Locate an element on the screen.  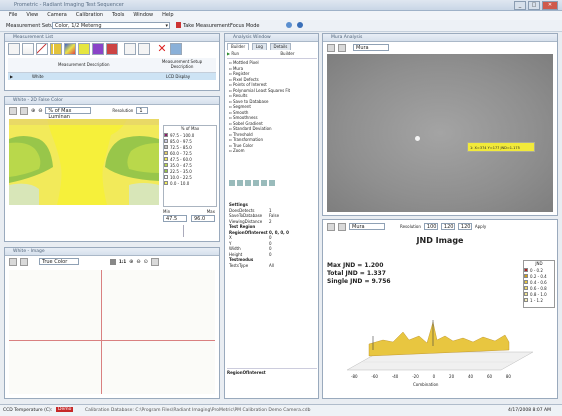
window-controls: _ □ ✕ is located at coordinates (536, 5).